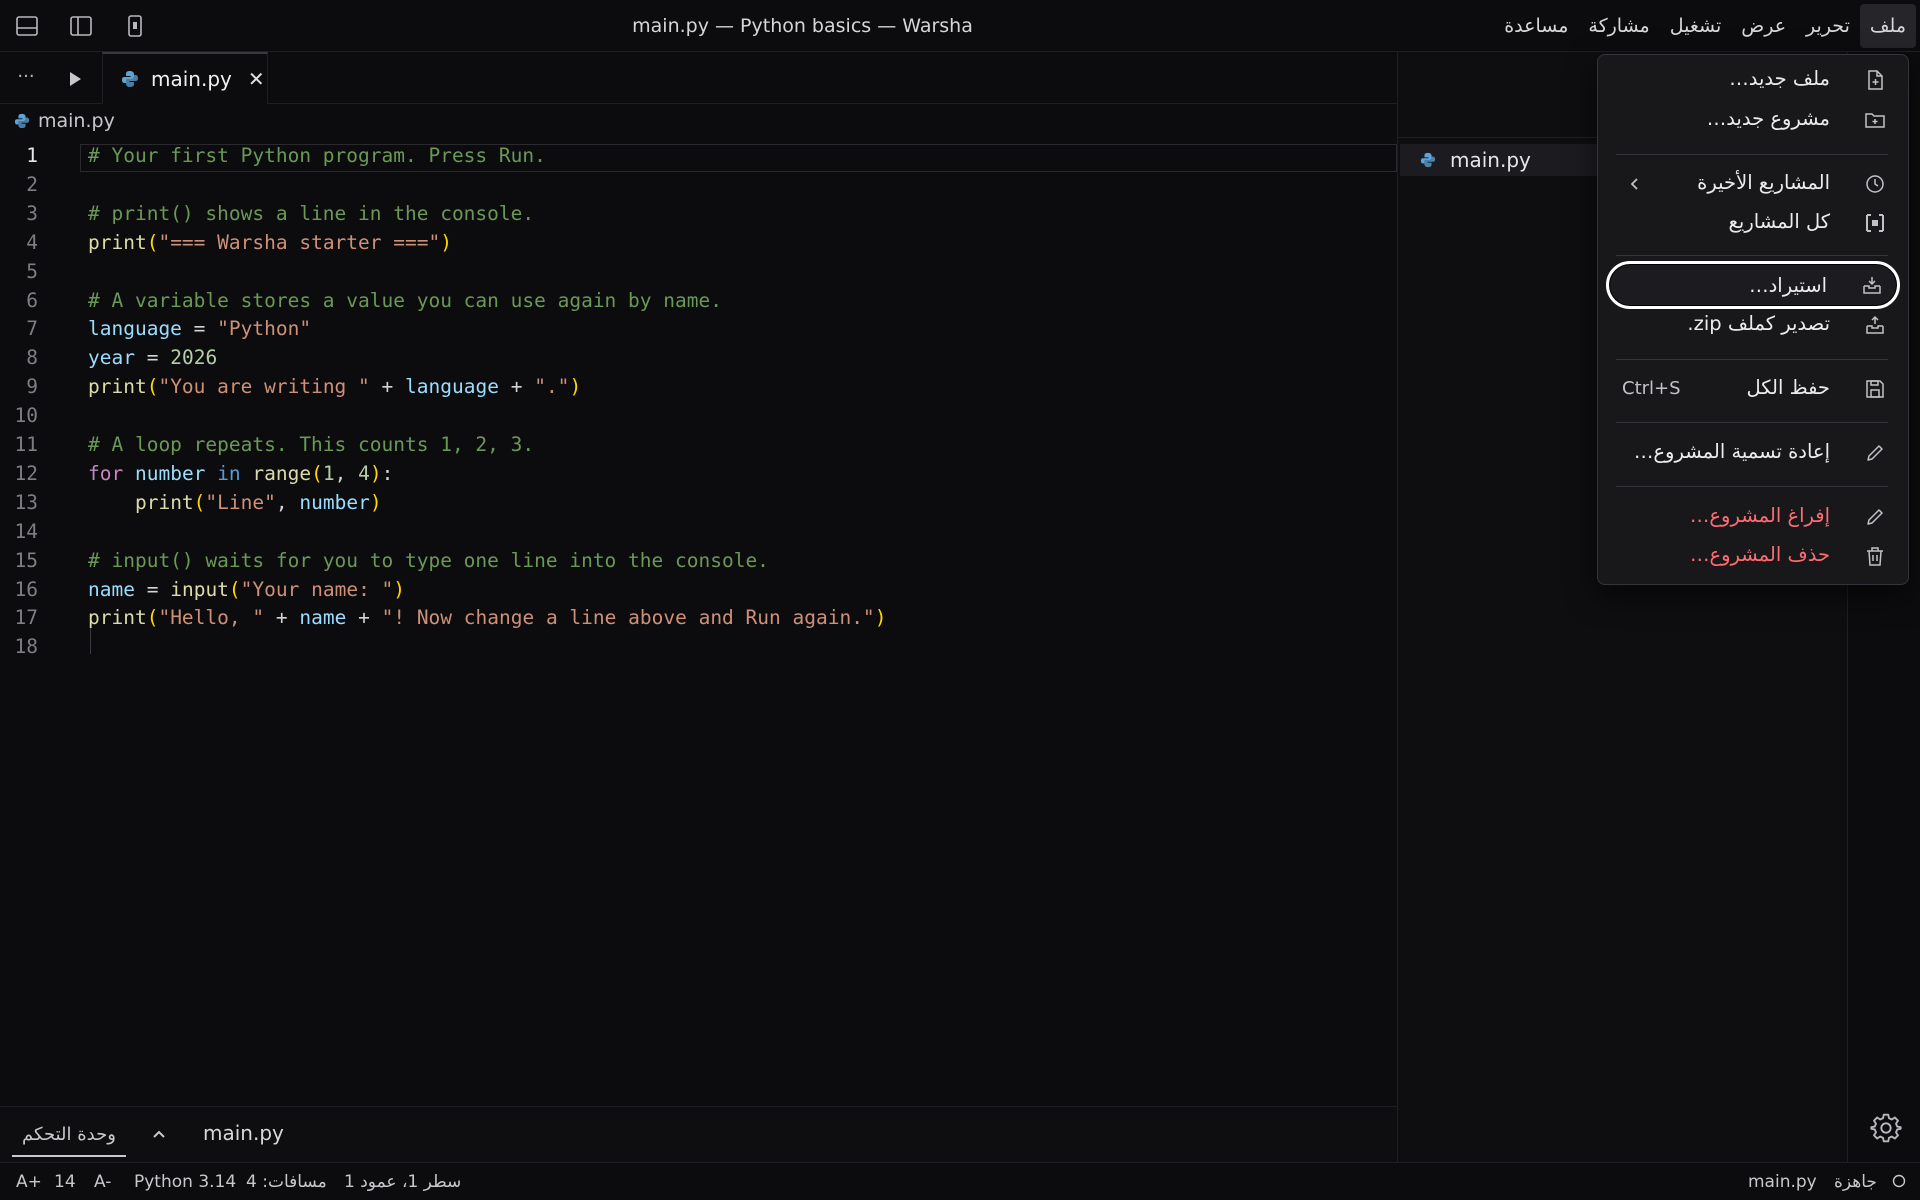  I want to click on line-number: 1, so click(32, 155).